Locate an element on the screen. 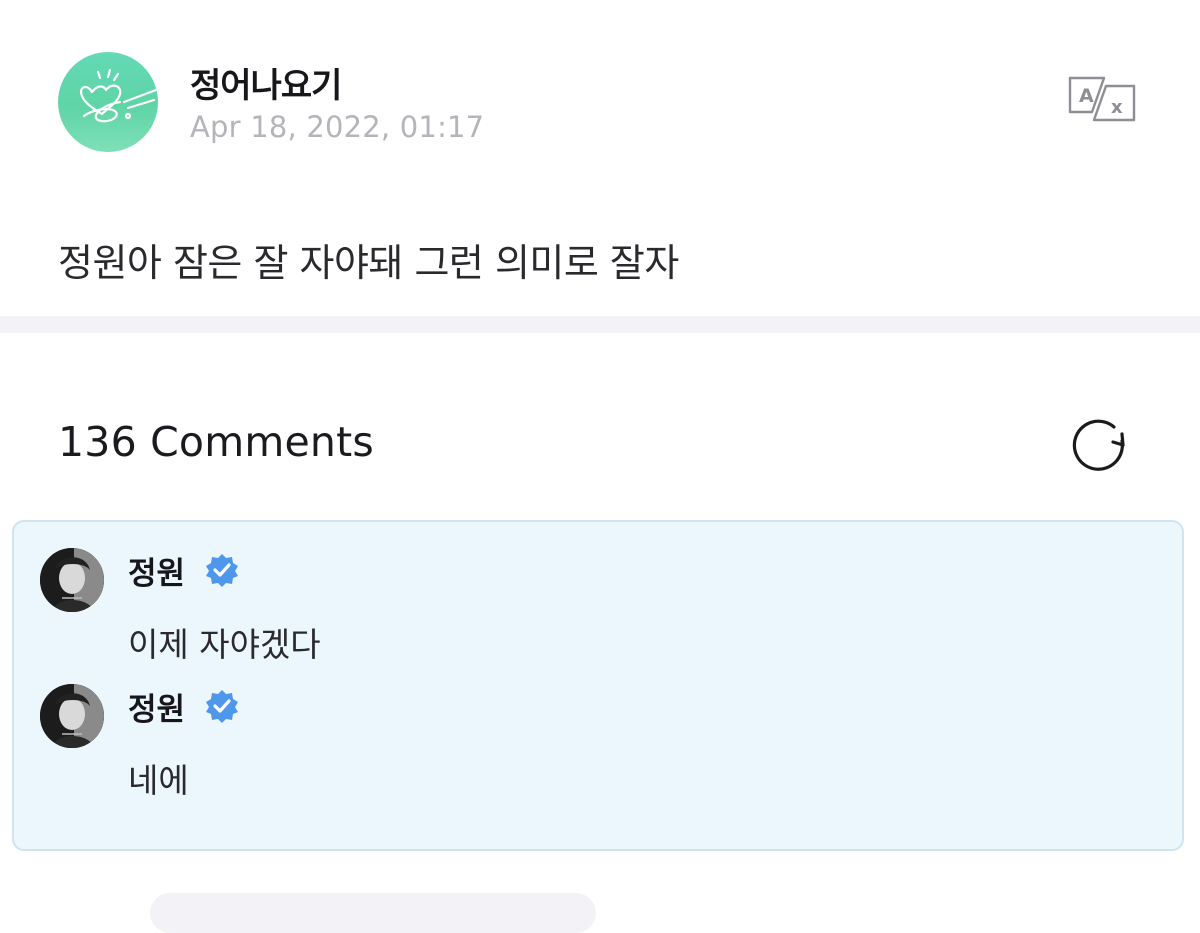 Image resolution: width=1200 pixels, height=933 pixels. comment-input is located at coordinates (373, 913).